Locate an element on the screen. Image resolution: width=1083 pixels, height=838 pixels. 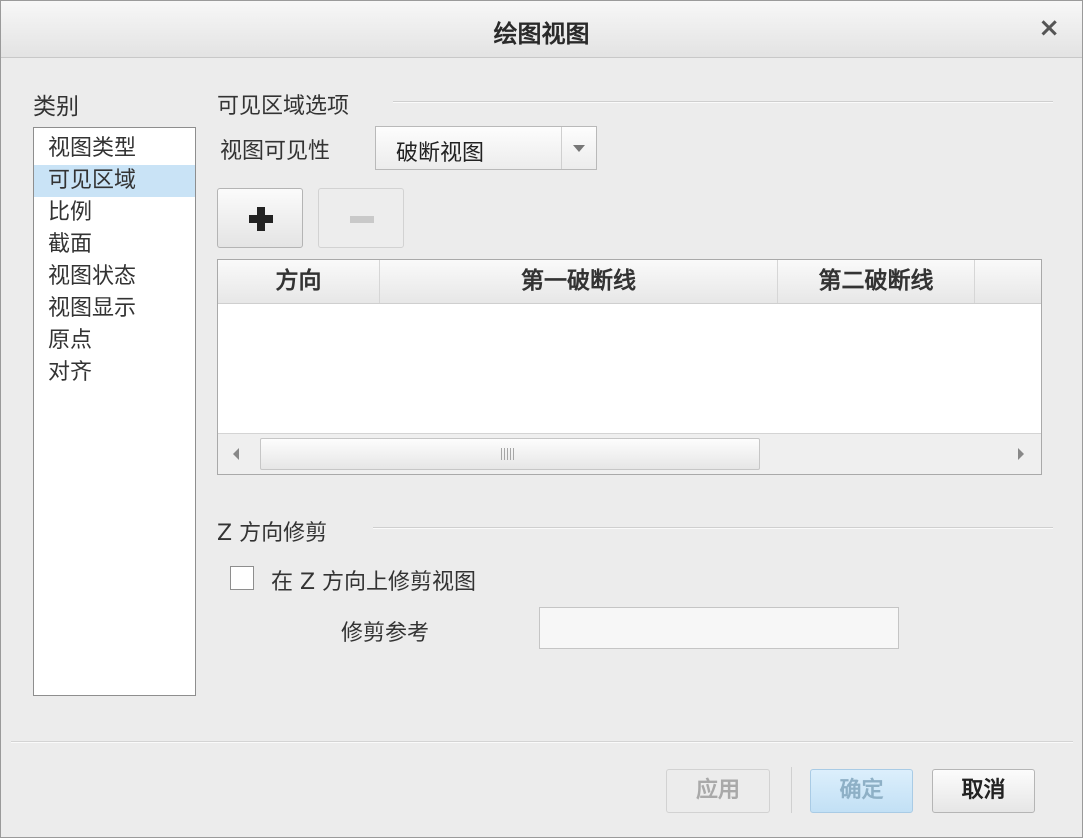
z-clip-checkbox-label: 在 Z 方向上修剪视图 is located at coordinates (374, 582).